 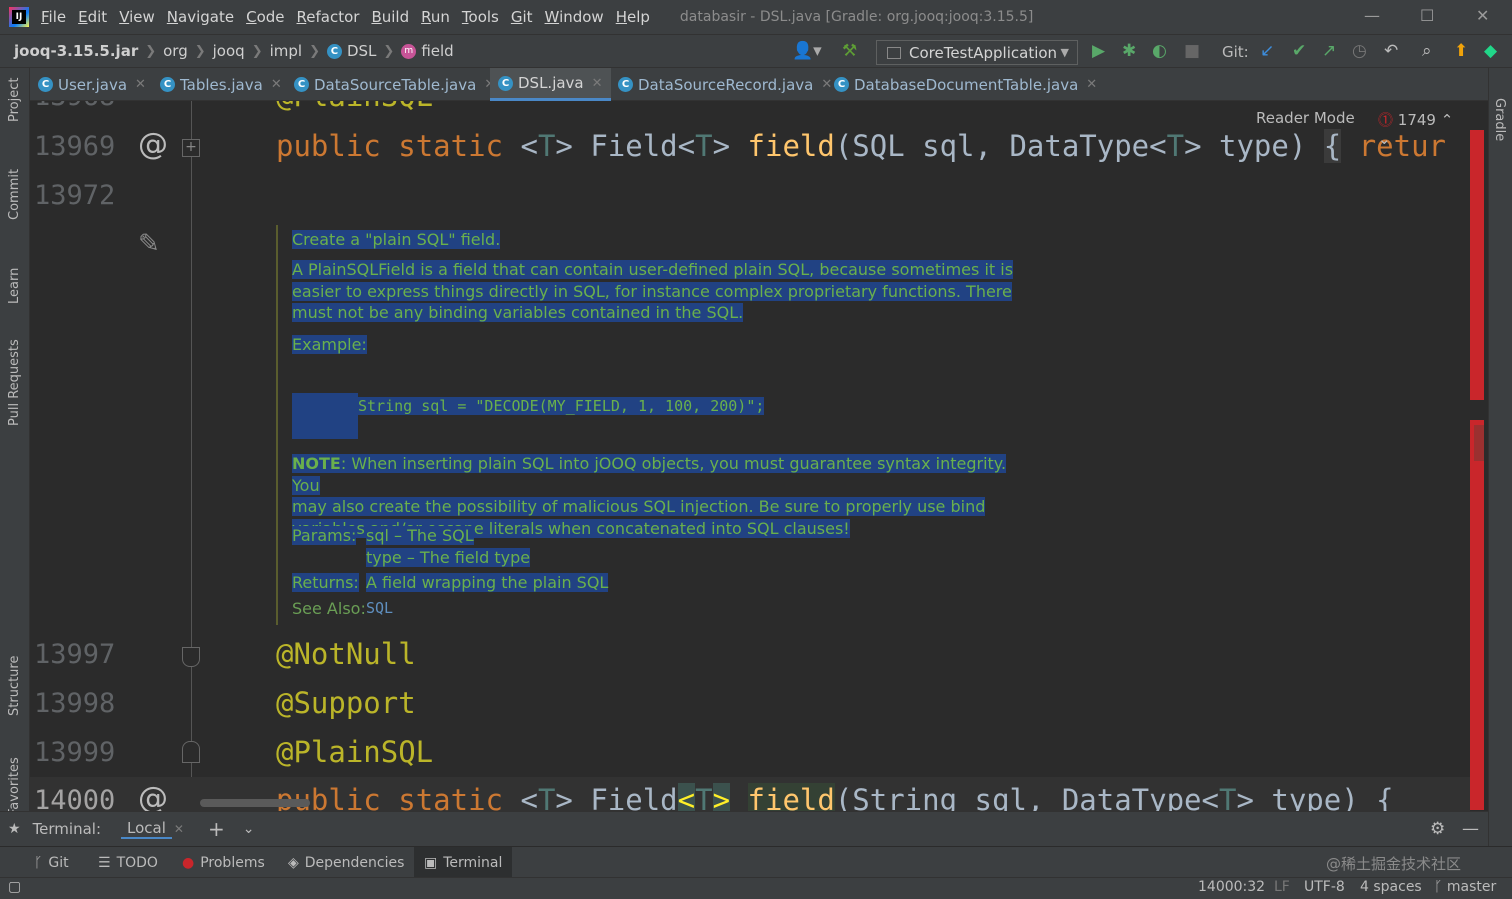 I want to click on plugin-icon: ◆, so click(x=1490, y=51).